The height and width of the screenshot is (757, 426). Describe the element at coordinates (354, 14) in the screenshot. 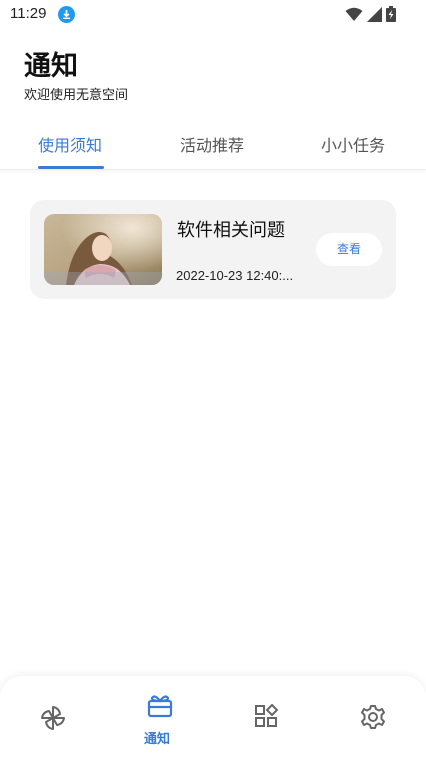

I see `wifi-icon` at that location.